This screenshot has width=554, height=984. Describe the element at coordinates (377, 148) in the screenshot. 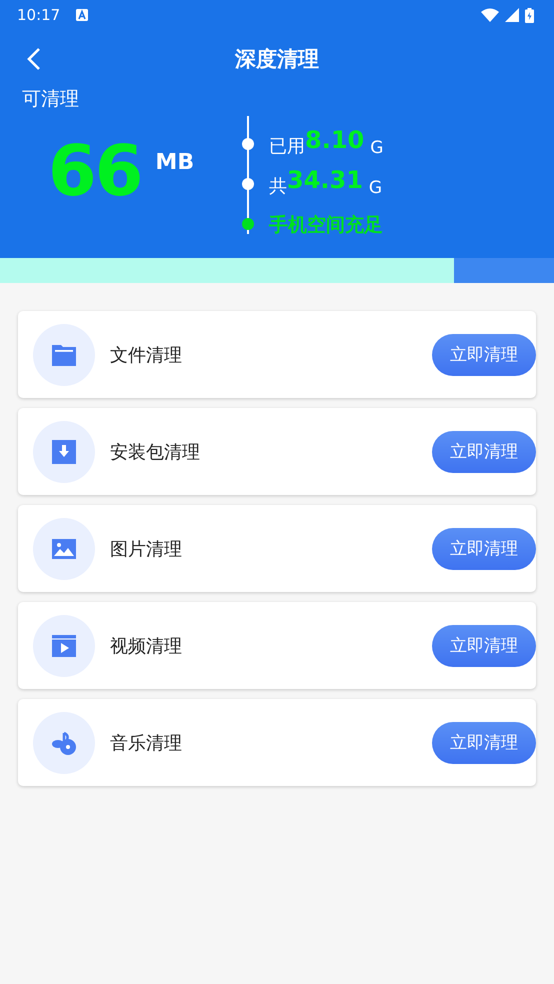

I see `used-unit: G` at that location.